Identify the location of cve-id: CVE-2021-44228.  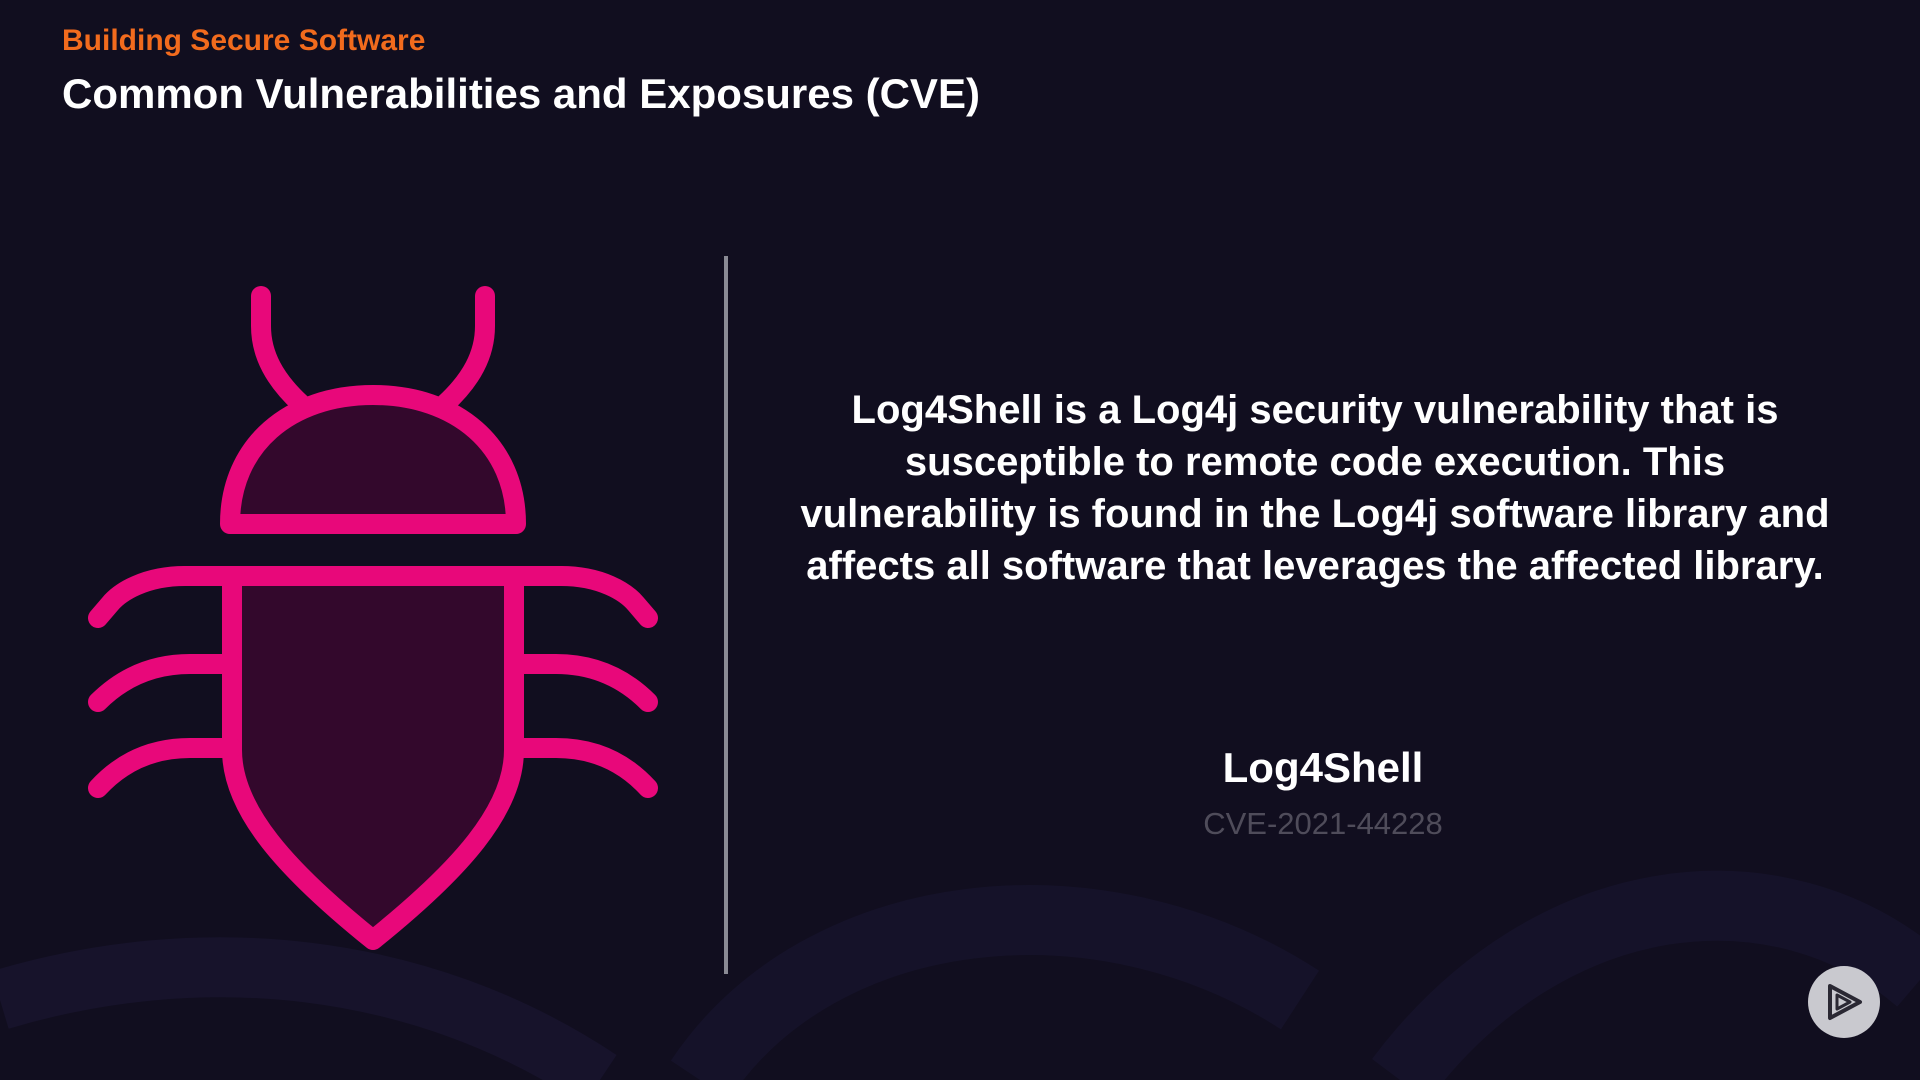
(1323, 823).